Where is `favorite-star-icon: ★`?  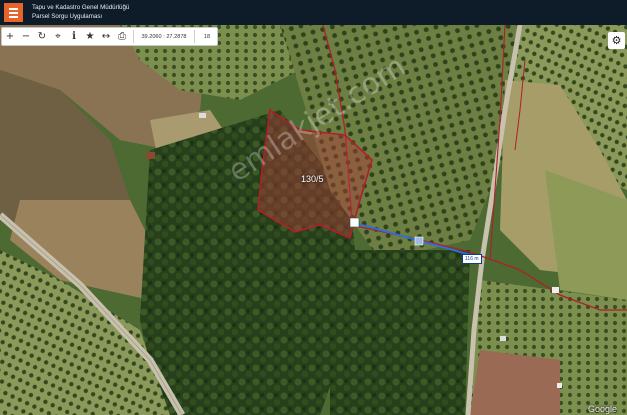 favorite-star-icon: ★ is located at coordinates (90, 36).